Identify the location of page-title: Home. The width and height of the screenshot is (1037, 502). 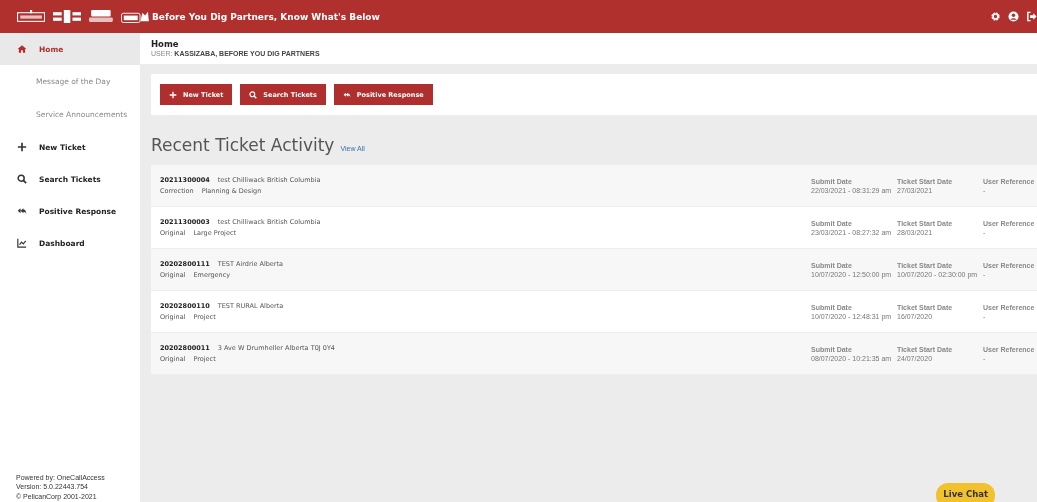
(165, 44).